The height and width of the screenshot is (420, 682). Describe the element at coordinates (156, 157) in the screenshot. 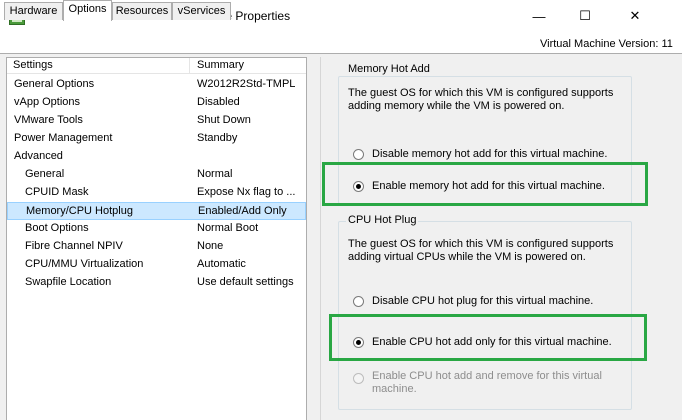

I see `settings-list-row: Advanced` at that location.